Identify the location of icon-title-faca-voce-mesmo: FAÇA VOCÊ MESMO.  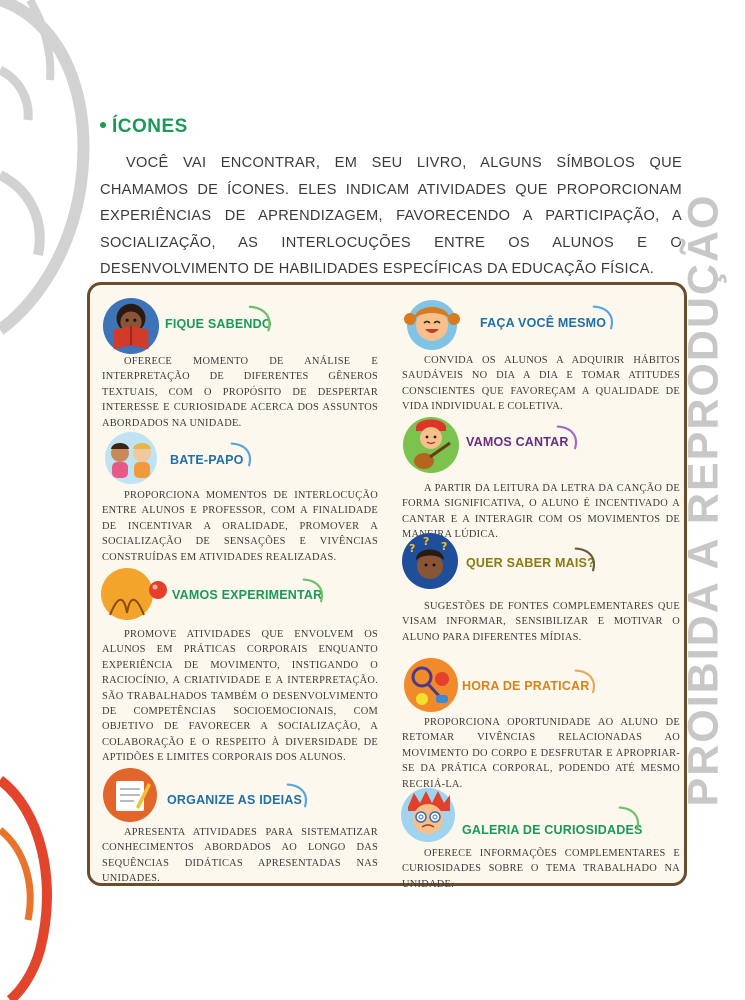
(543, 323).